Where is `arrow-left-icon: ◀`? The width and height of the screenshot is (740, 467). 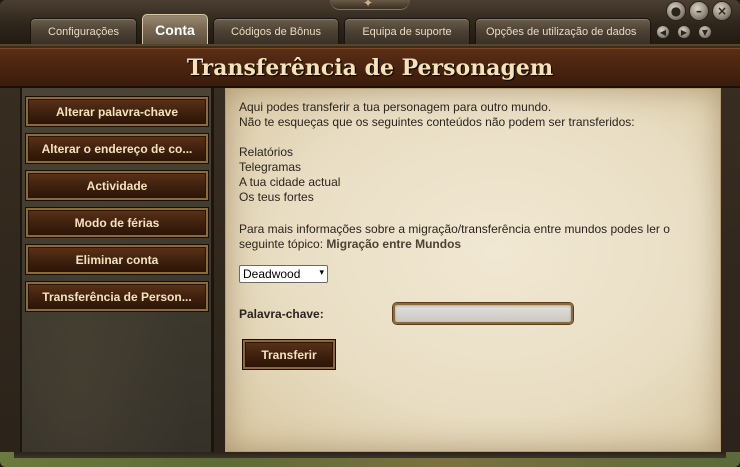
arrow-left-icon: ◀ is located at coordinates (663, 32).